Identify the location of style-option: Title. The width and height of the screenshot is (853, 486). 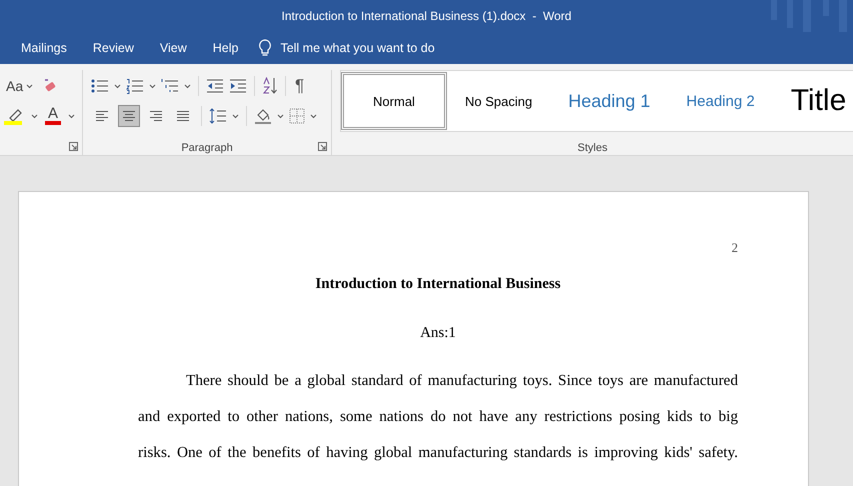
(810, 101).